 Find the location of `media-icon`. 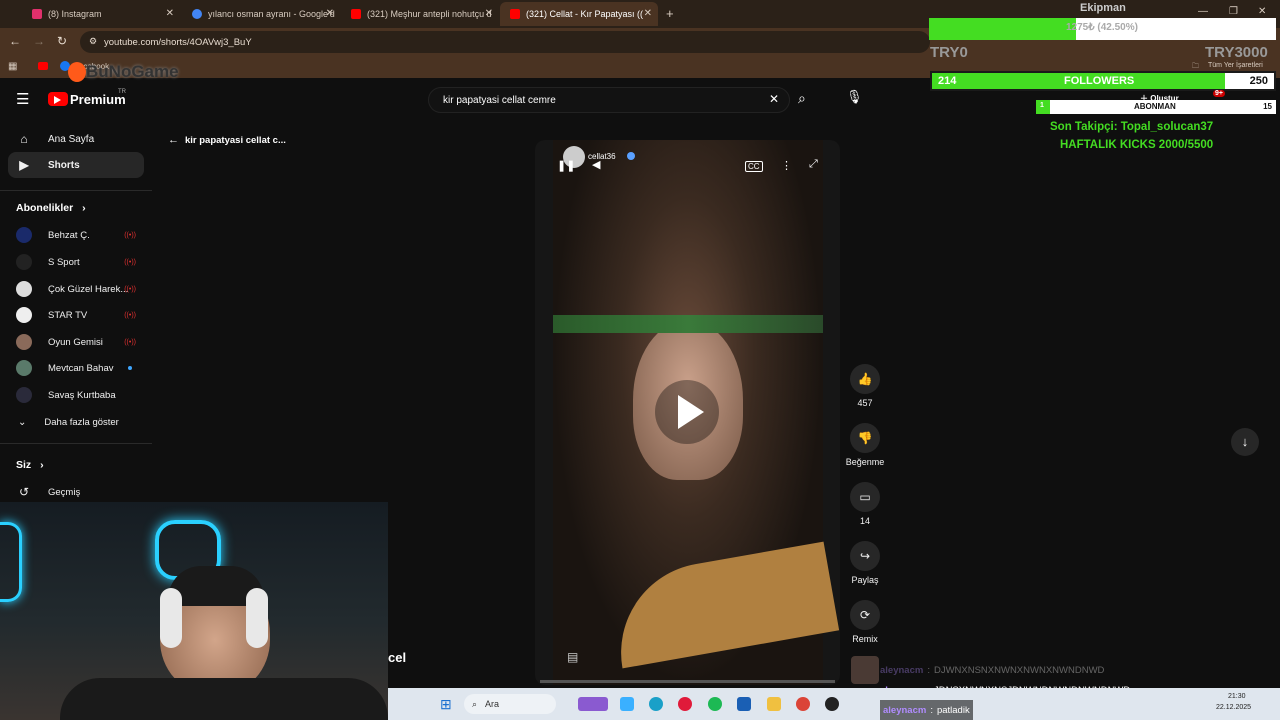

media-icon is located at coordinates (685, 704).